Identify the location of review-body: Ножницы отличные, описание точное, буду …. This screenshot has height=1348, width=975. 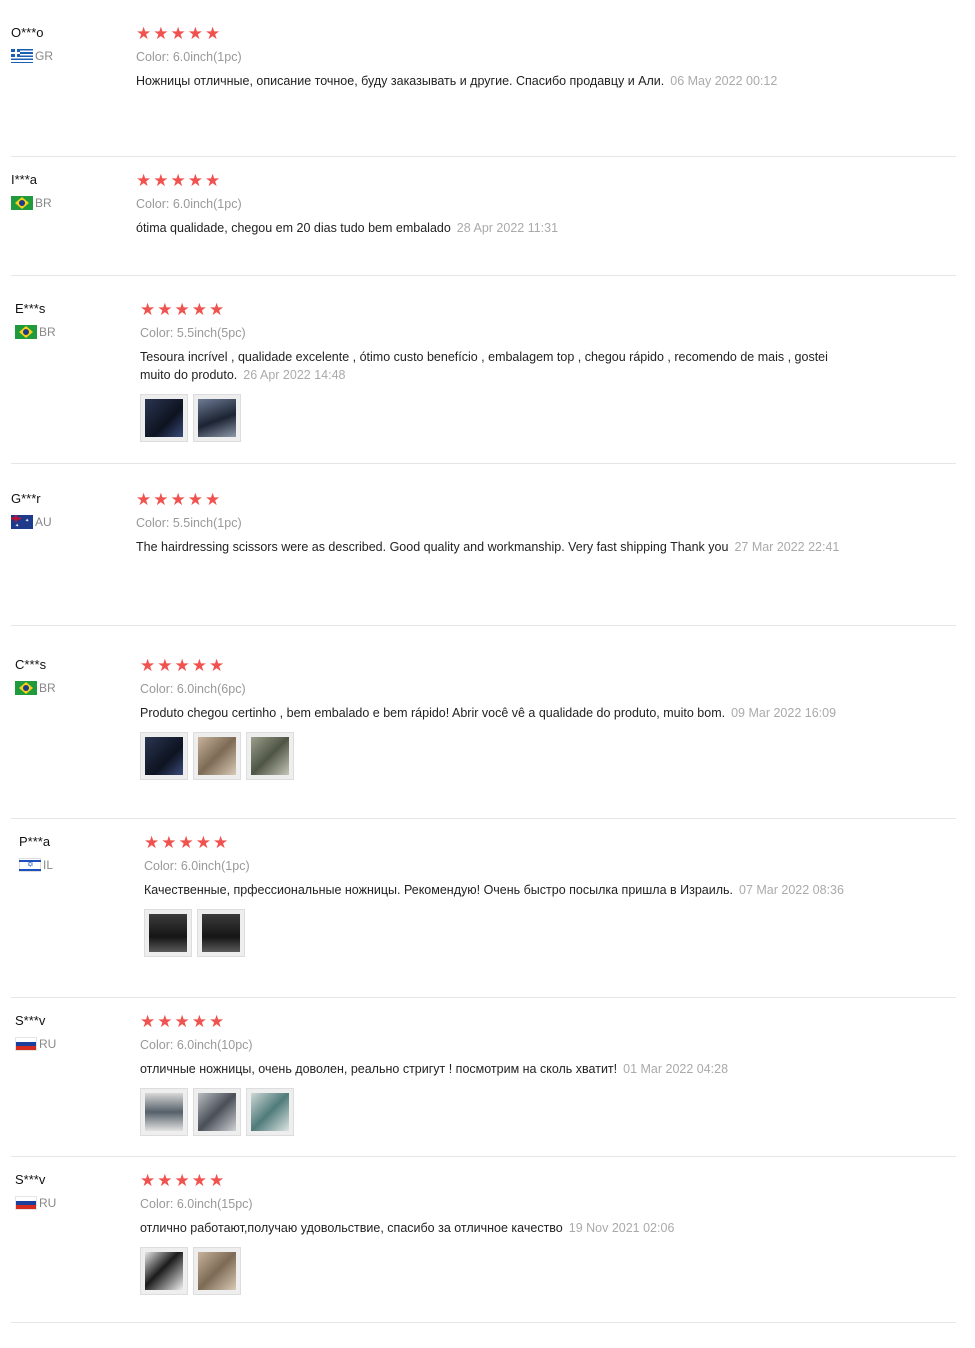
(400, 81).